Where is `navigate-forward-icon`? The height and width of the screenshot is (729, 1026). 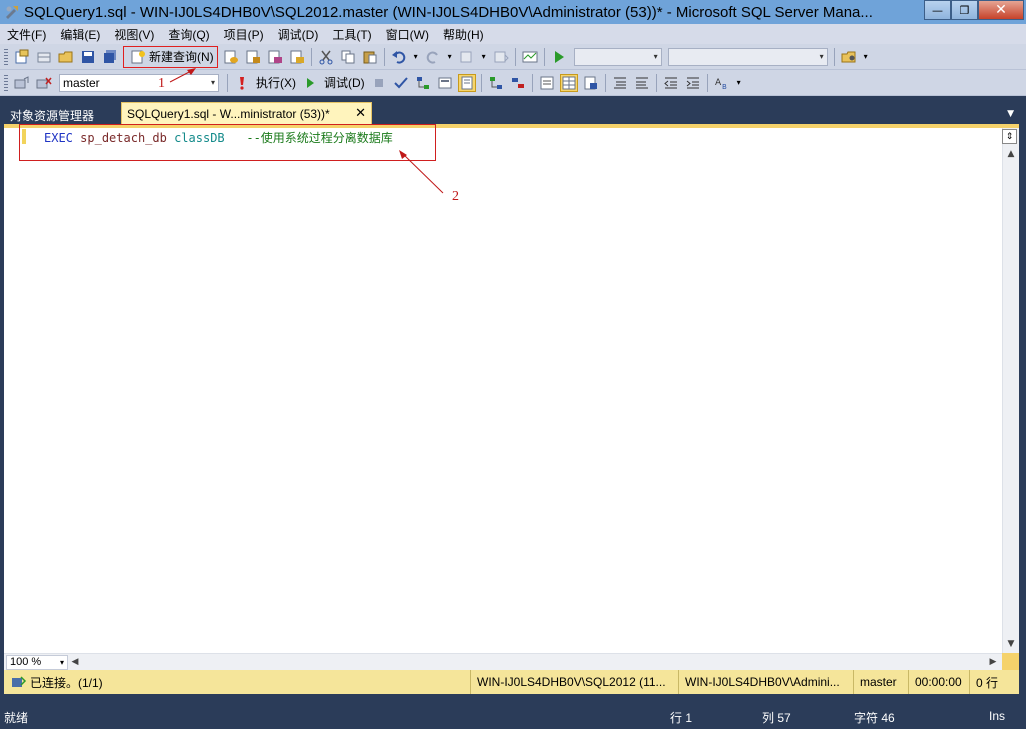
navigate-forward-icon is located at coordinates (501, 57).